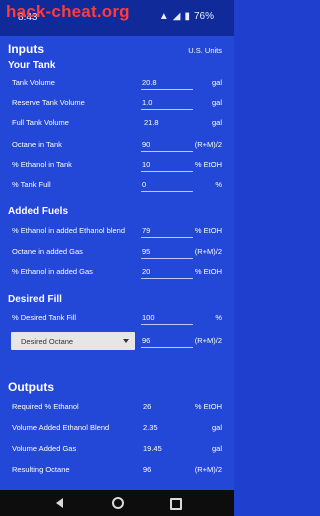 Image resolution: width=320 pixels, height=516 pixels. What do you see at coordinates (146, 164) in the screenshot?
I see `ethanol-tank-input: 10` at bounding box center [146, 164].